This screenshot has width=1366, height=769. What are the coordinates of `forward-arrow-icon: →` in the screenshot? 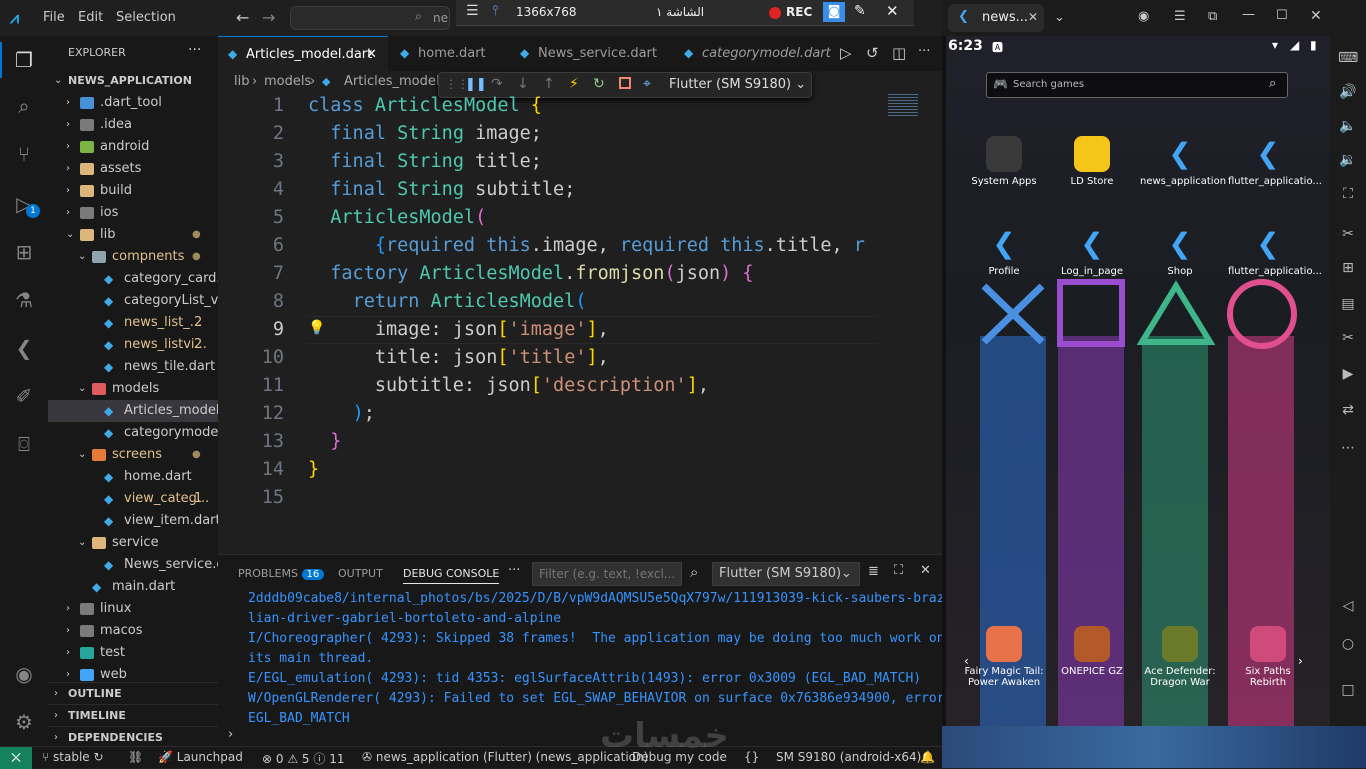 It's located at (268, 17).